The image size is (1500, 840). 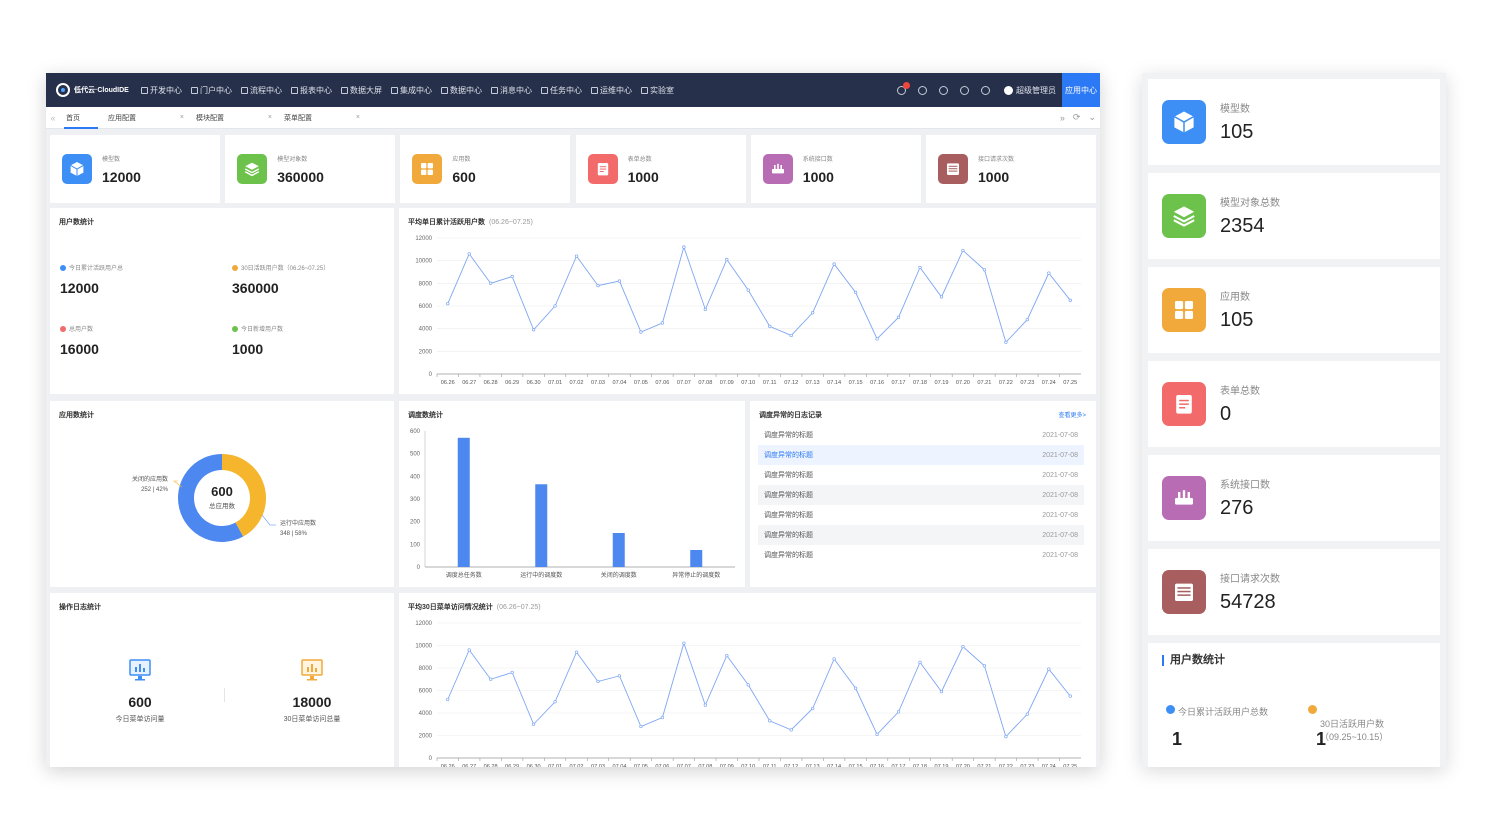 I want to click on x-tick-label: 07.25, so click(x=1070, y=765).